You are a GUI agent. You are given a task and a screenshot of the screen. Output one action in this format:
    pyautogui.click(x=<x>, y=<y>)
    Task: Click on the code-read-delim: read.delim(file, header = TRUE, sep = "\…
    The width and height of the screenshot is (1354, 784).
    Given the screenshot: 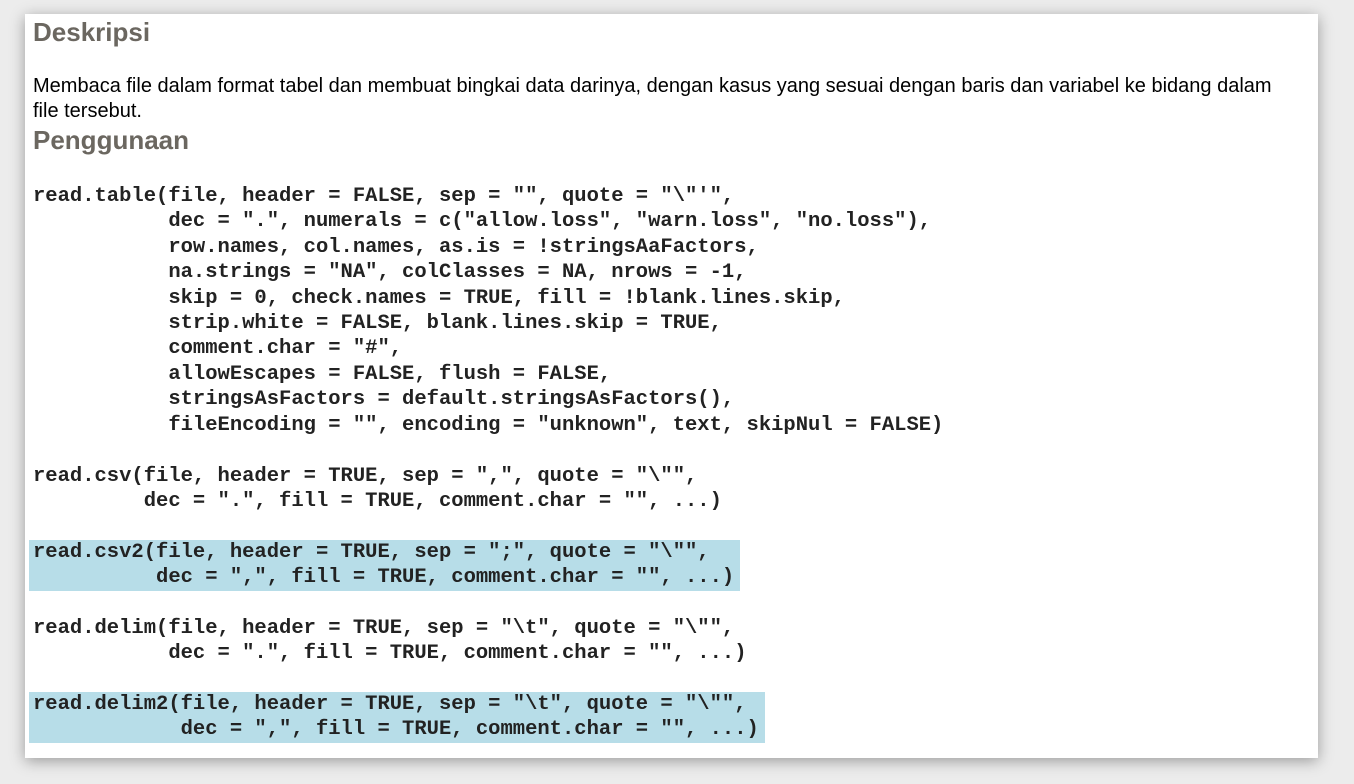 What is the action you would take?
    pyautogui.click(x=390, y=641)
    